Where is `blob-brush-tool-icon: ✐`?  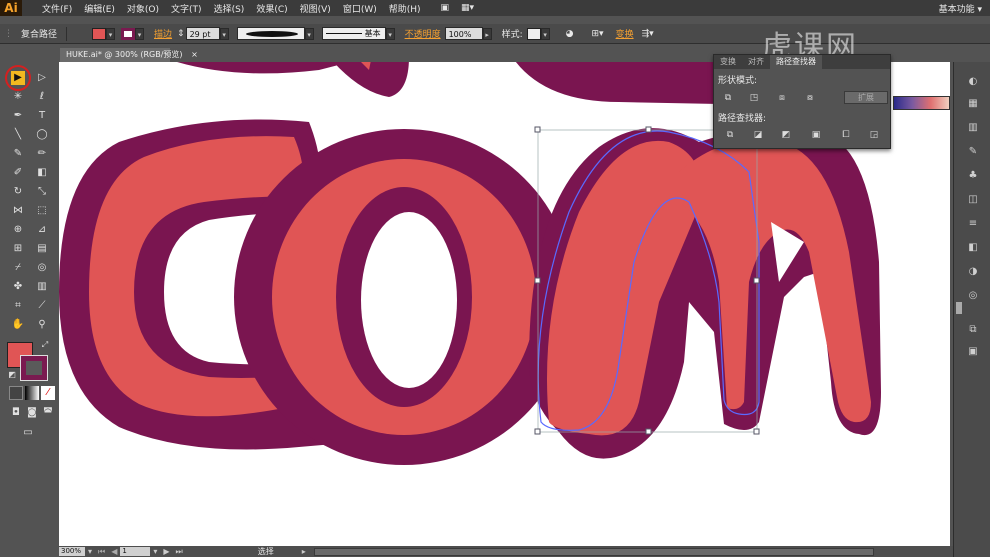 blob-brush-tool-icon: ✐ is located at coordinates (18, 173).